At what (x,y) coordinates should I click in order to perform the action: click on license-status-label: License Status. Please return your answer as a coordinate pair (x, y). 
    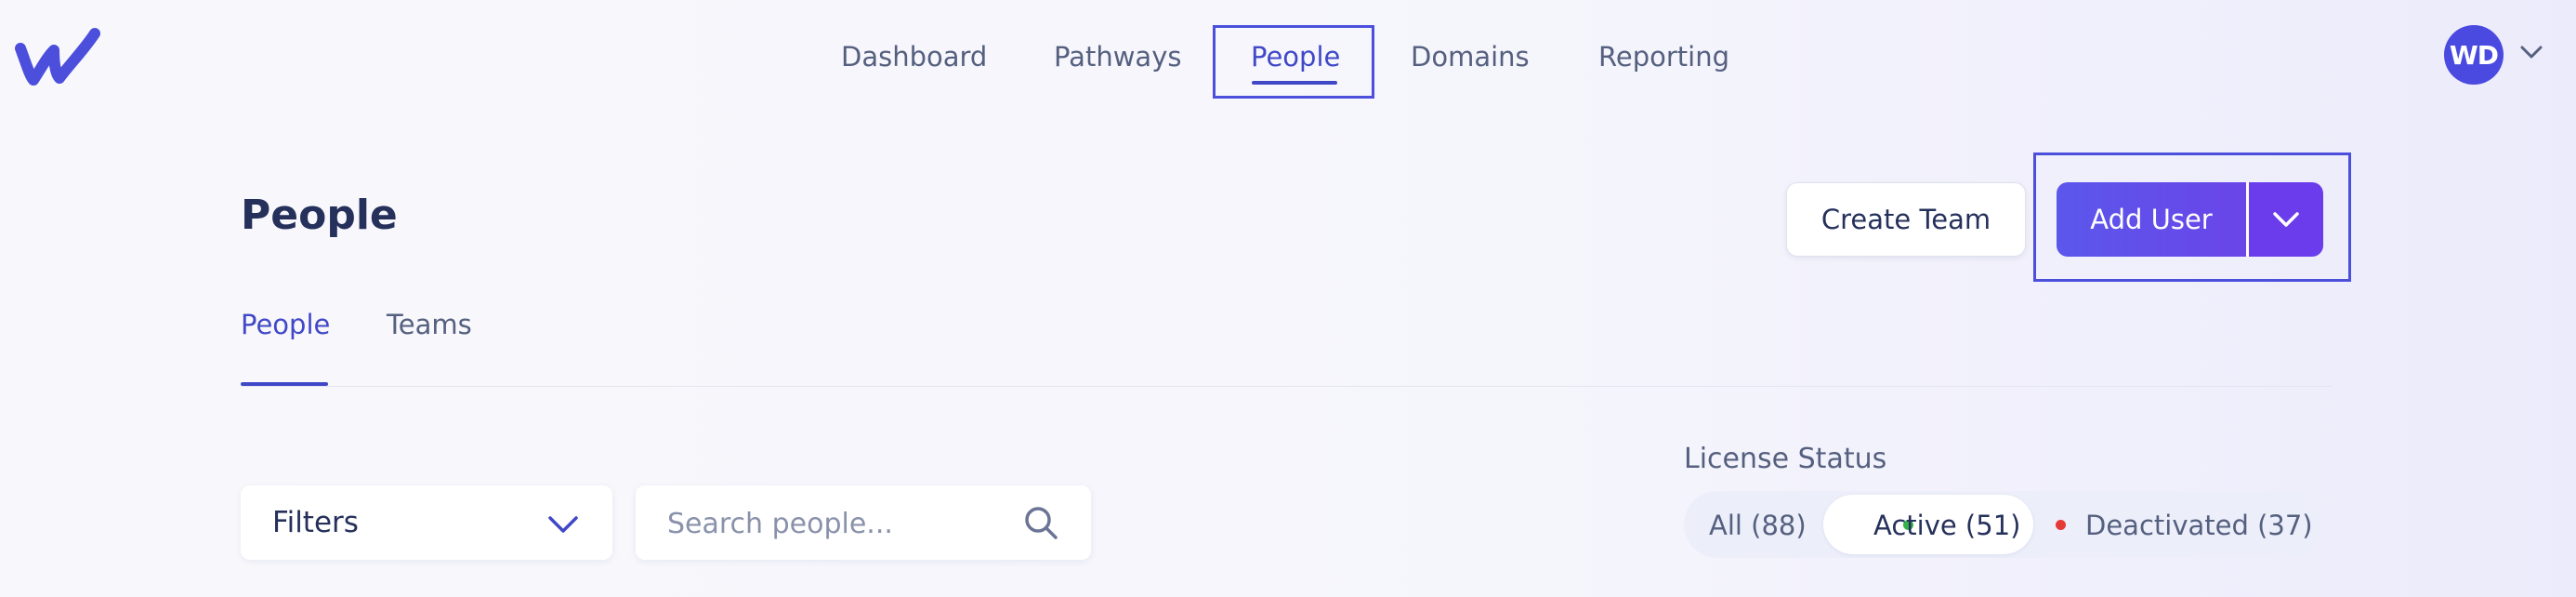
    Looking at the image, I should click on (1785, 459).